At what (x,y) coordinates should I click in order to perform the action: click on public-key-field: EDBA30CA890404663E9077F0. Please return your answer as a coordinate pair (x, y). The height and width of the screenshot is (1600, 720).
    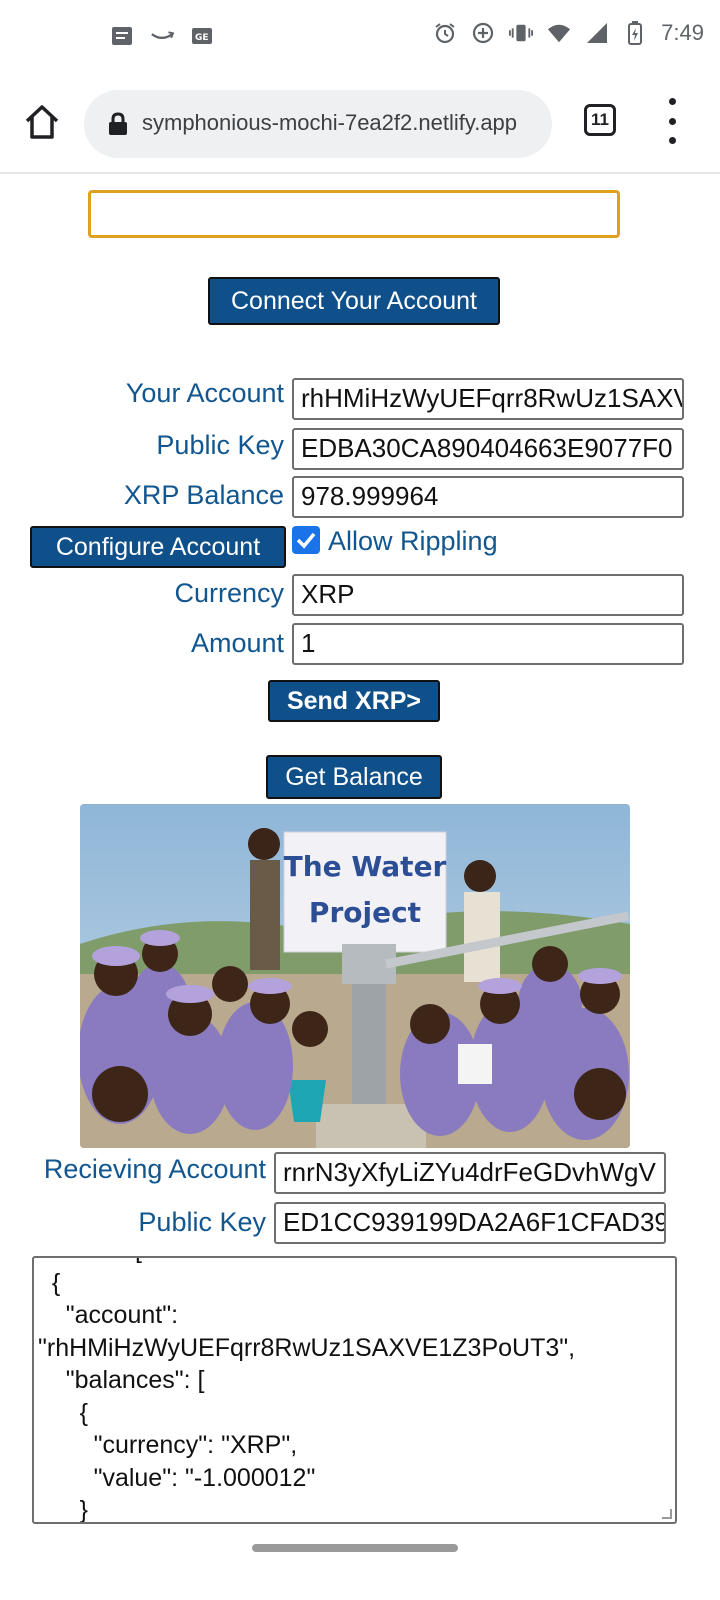
    Looking at the image, I should click on (488, 449).